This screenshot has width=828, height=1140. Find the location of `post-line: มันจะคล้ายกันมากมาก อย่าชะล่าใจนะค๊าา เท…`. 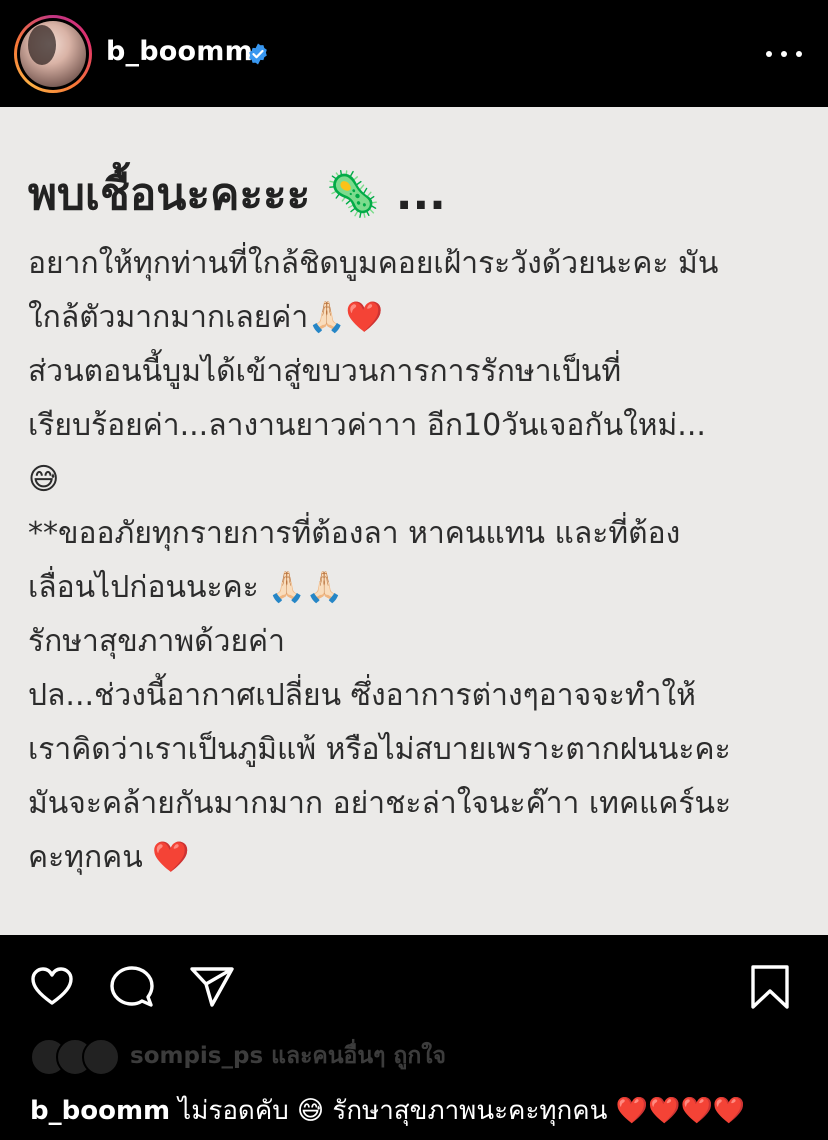

post-line: มันจะคล้ายกันมากมาก อย่าชะล่าใจนะค๊าา เท… is located at coordinates (380, 803).